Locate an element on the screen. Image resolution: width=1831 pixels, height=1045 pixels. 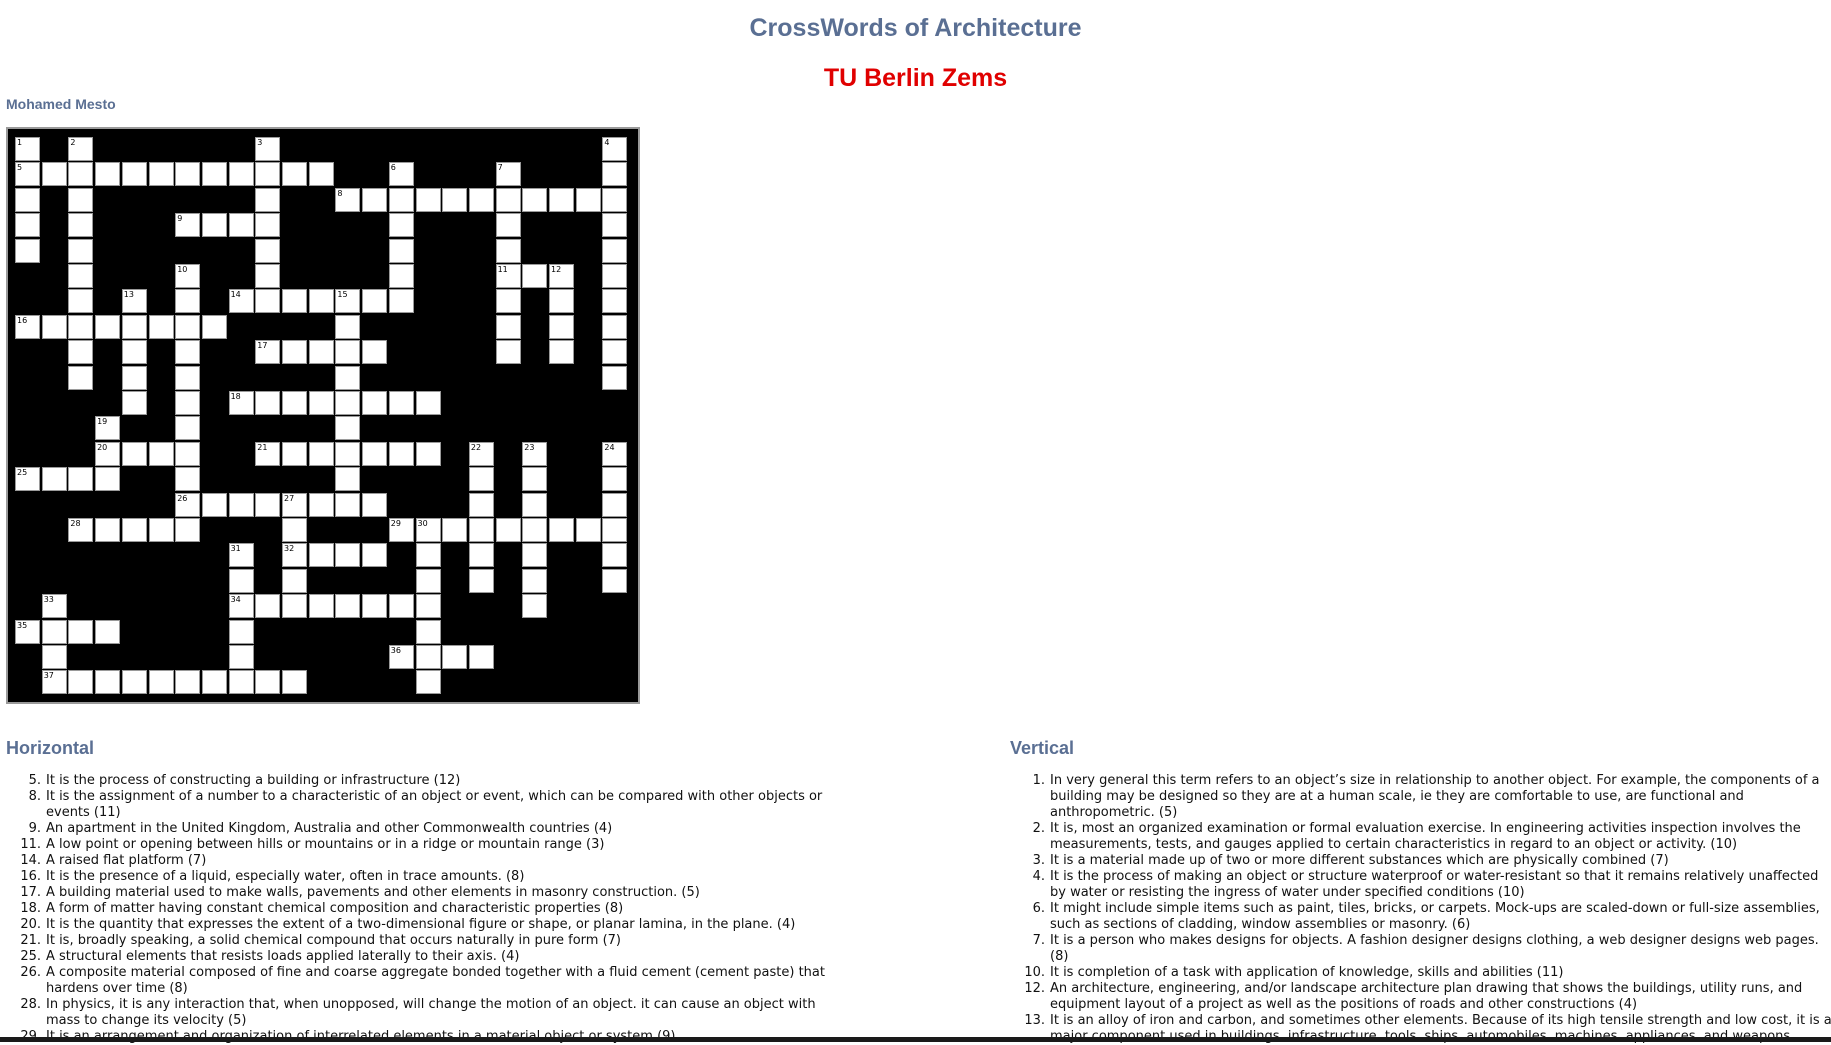
grid-cell: 3 is located at coordinates (268, 149).